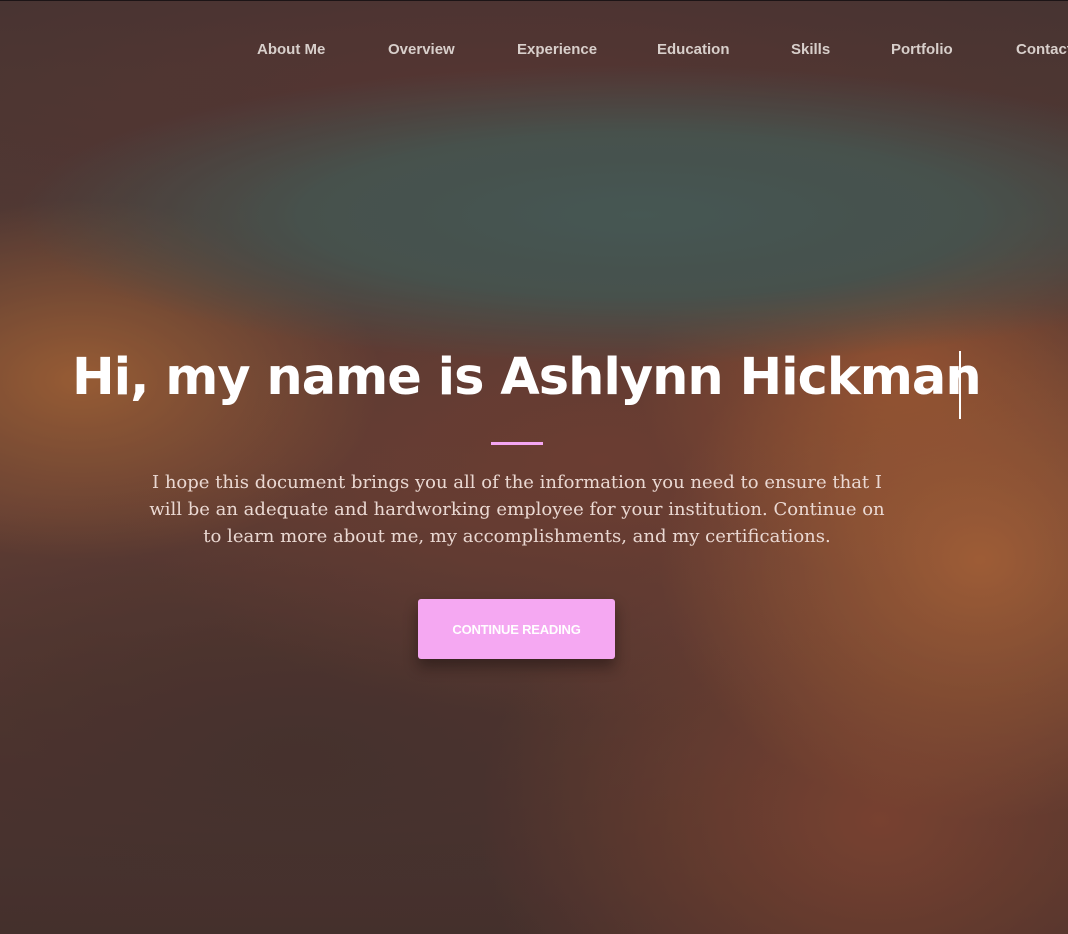 This screenshot has width=1068, height=934. Describe the element at coordinates (421, 49) in the screenshot. I see `nav-item-overview: Overview` at that location.